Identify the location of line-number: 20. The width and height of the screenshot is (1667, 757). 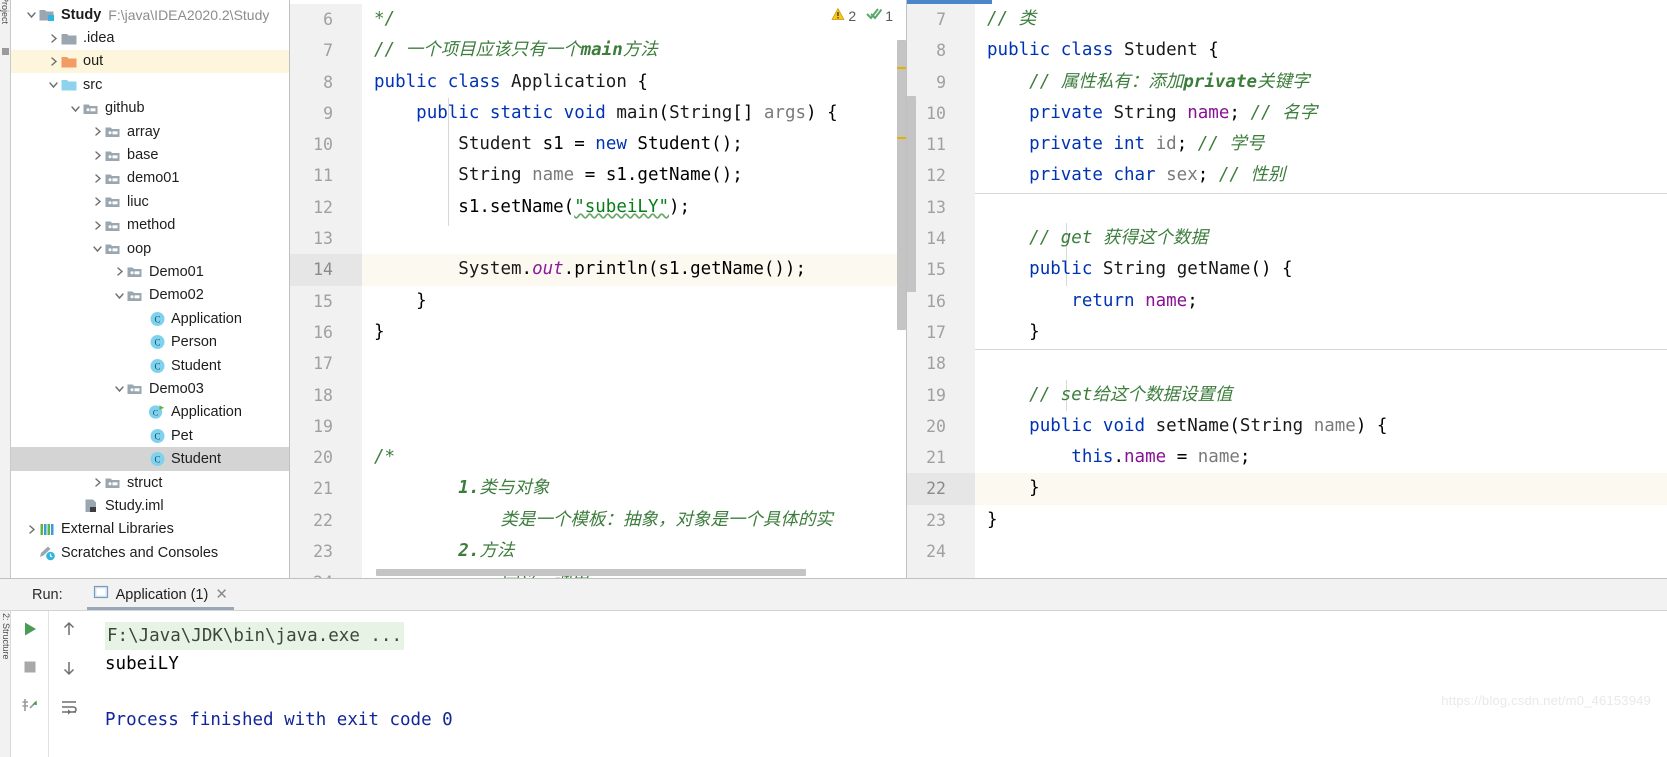
(941, 426).